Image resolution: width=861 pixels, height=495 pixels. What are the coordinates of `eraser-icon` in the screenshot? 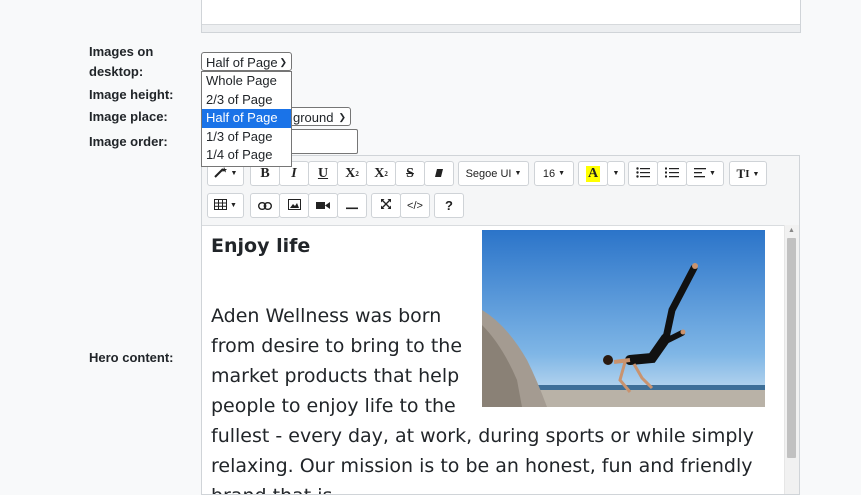 It's located at (439, 174).